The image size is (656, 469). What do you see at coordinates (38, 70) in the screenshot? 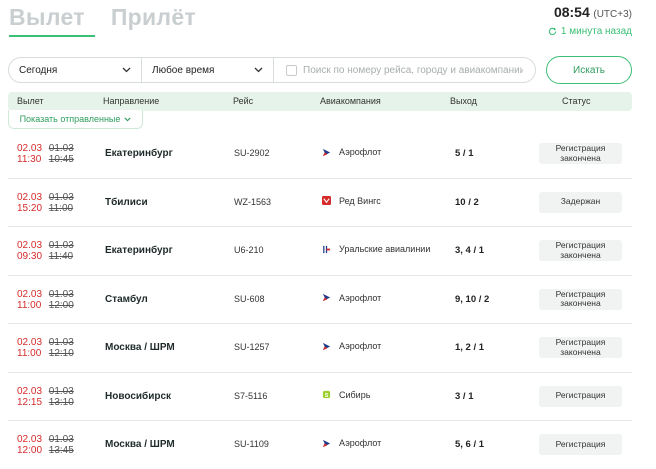
I see `date-select-value: Сегодня` at bounding box center [38, 70].